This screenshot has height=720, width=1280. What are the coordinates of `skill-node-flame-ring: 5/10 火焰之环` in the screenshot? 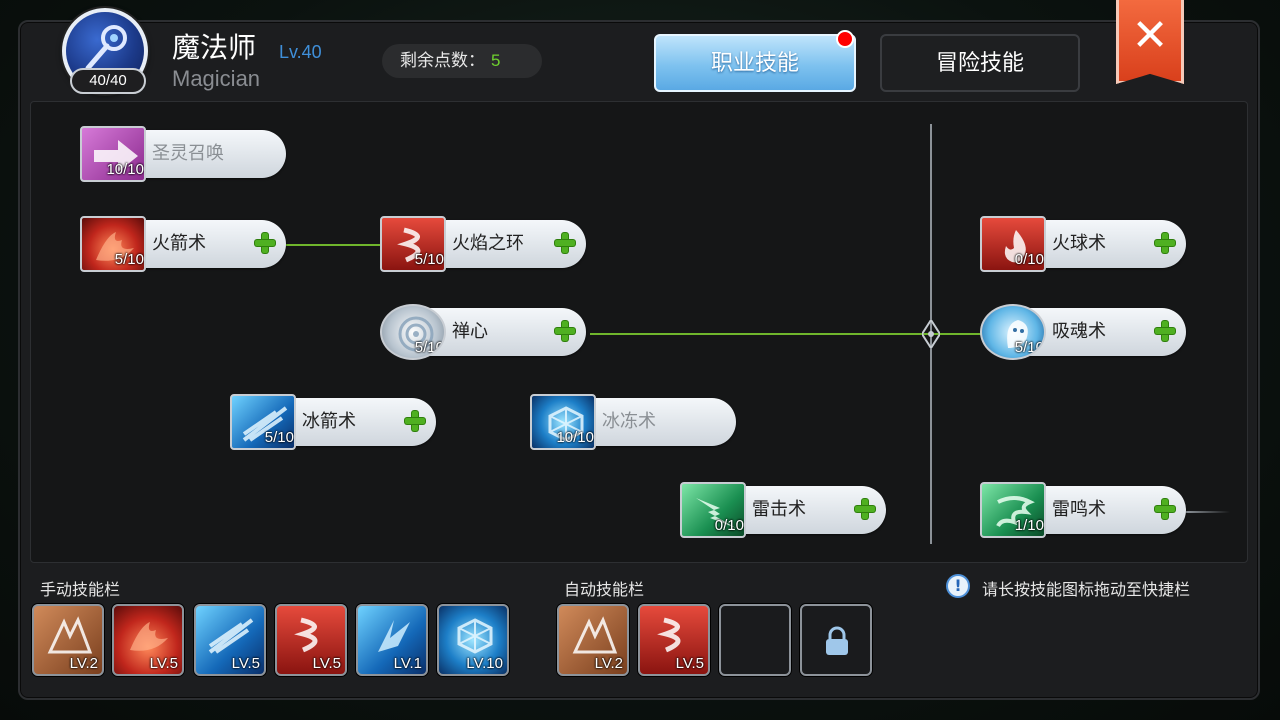 It's located at (483, 244).